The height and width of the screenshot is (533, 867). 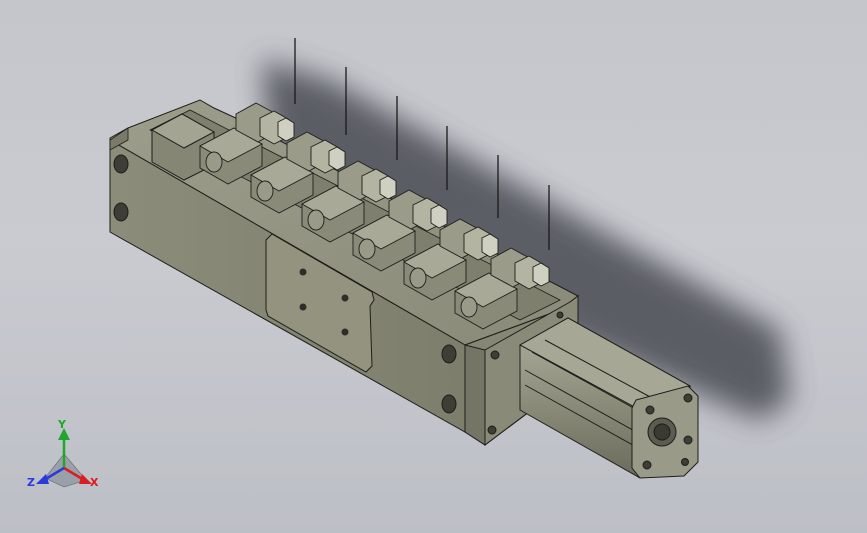 What do you see at coordinates (94, 482) in the screenshot?
I see `triad-x-label: X` at bounding box center [94, 482].